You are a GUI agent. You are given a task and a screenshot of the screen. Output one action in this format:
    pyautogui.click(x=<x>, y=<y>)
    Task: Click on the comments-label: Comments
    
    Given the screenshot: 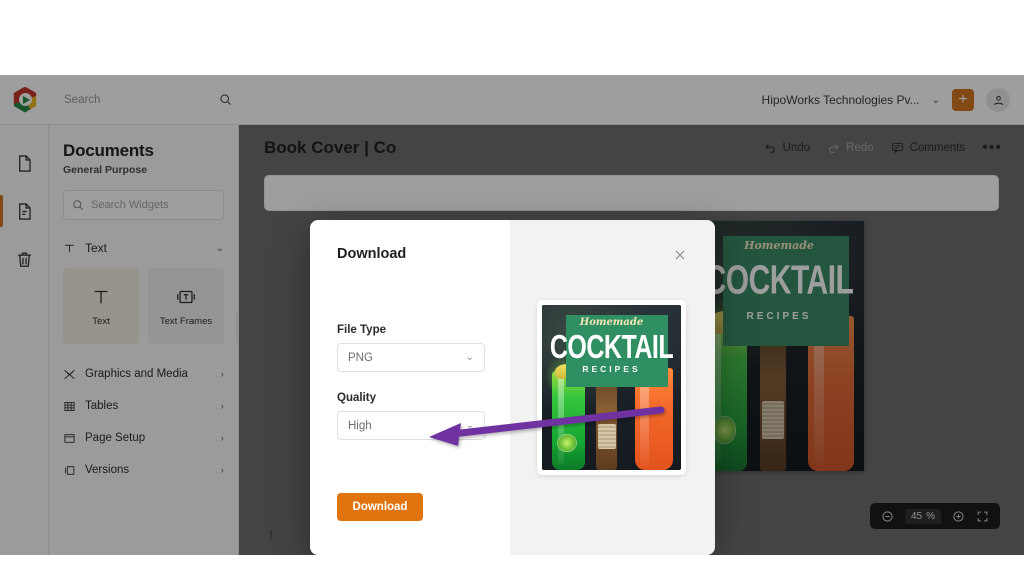 What is the action you would take?
    pyautogui.click(x=937, y=147)
    